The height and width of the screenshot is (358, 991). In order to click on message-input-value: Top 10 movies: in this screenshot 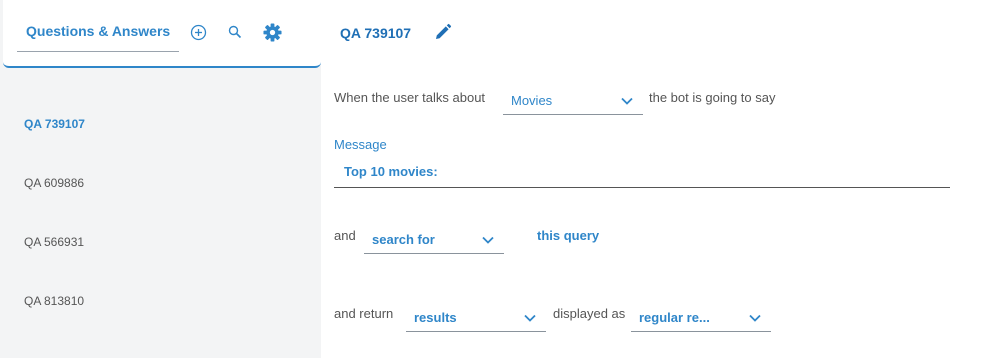, I will do `click(391, 171)`.